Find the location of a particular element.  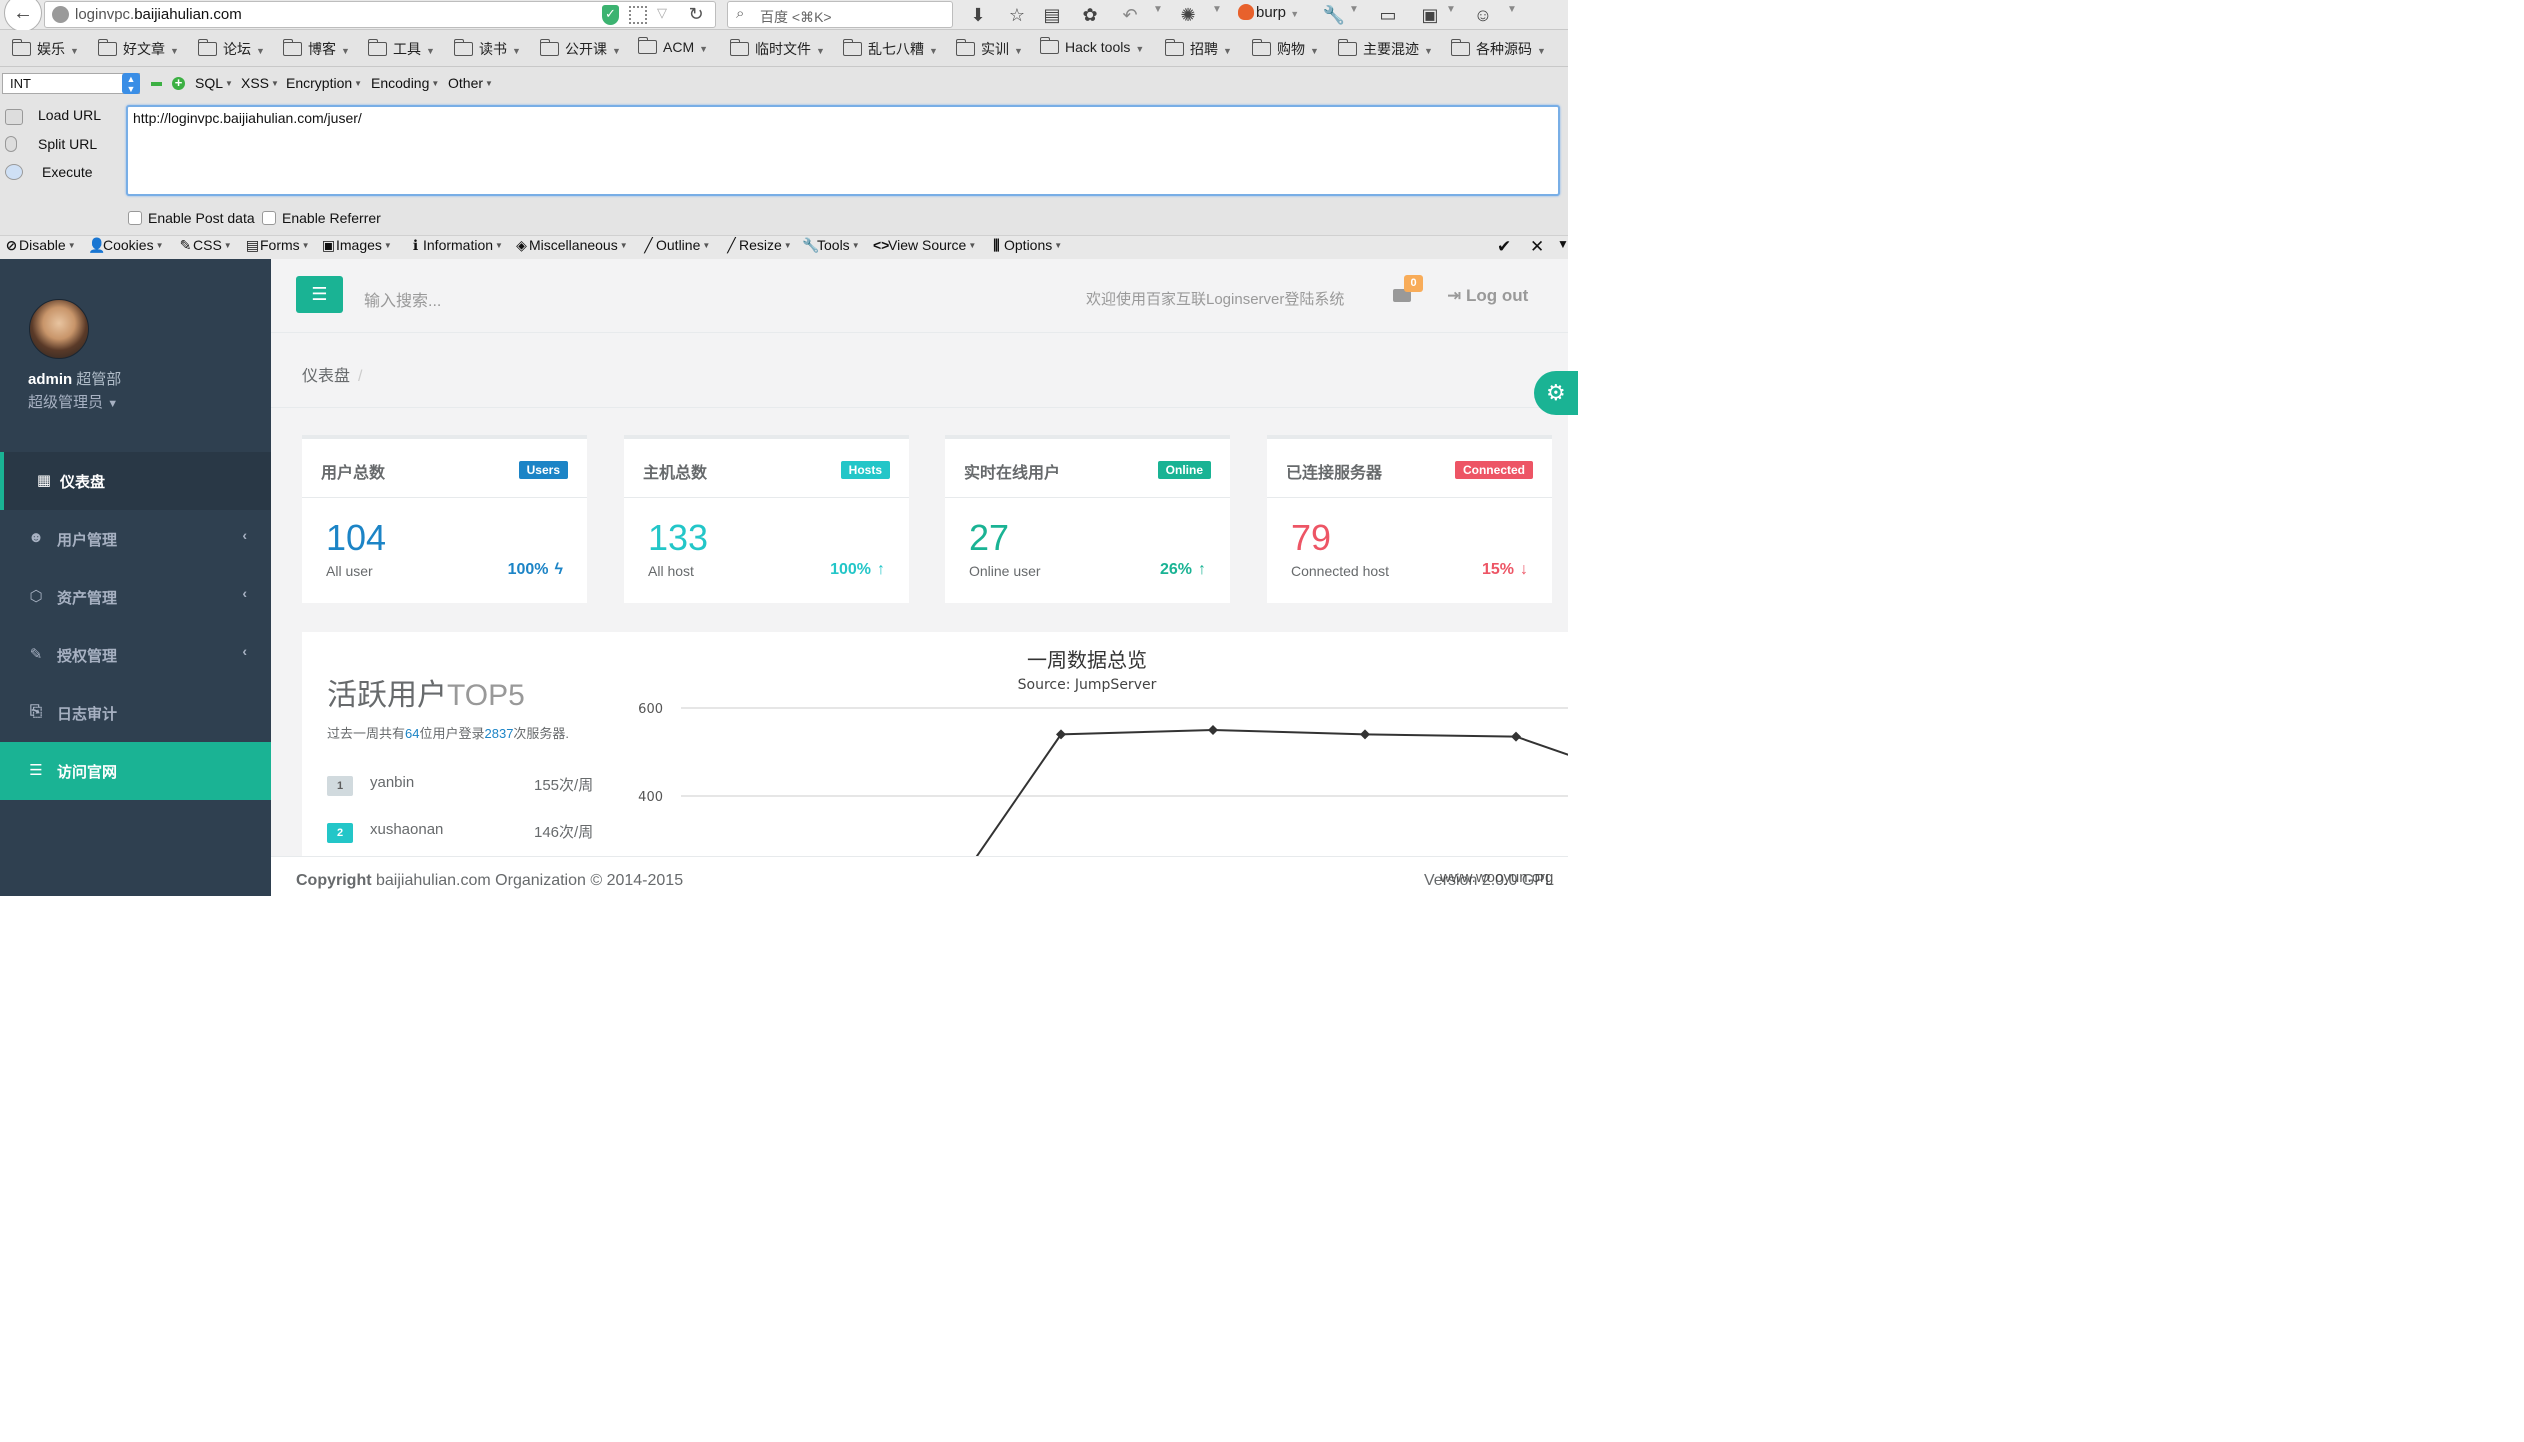

bookmark-folder: 好文章 ▼ is located at coordinates (138, 49).